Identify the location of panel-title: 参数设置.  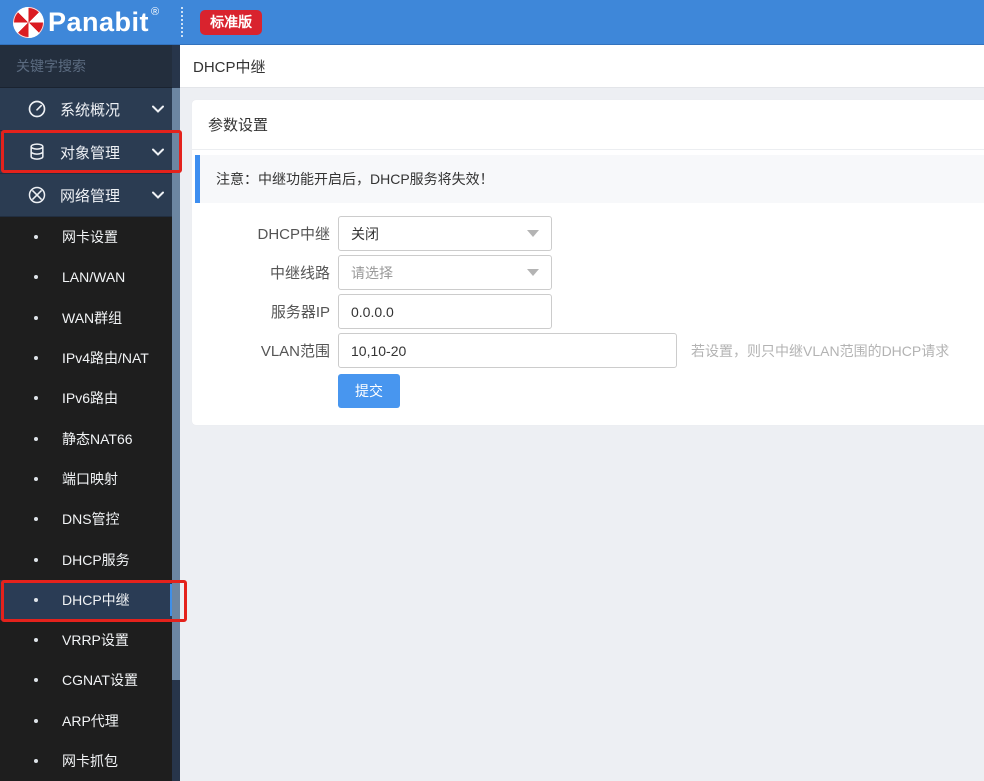
(588, 125).